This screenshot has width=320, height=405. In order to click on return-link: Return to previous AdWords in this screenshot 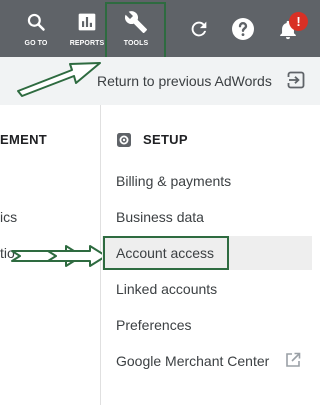, I will do `click(184, 81)`.